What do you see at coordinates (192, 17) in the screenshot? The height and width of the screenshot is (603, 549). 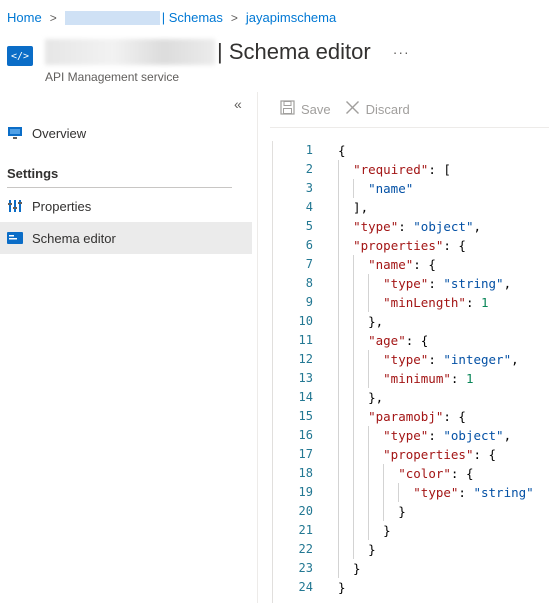 I see `breadcrumb-schemas: | Schemas` at bounding box center [192, 17].